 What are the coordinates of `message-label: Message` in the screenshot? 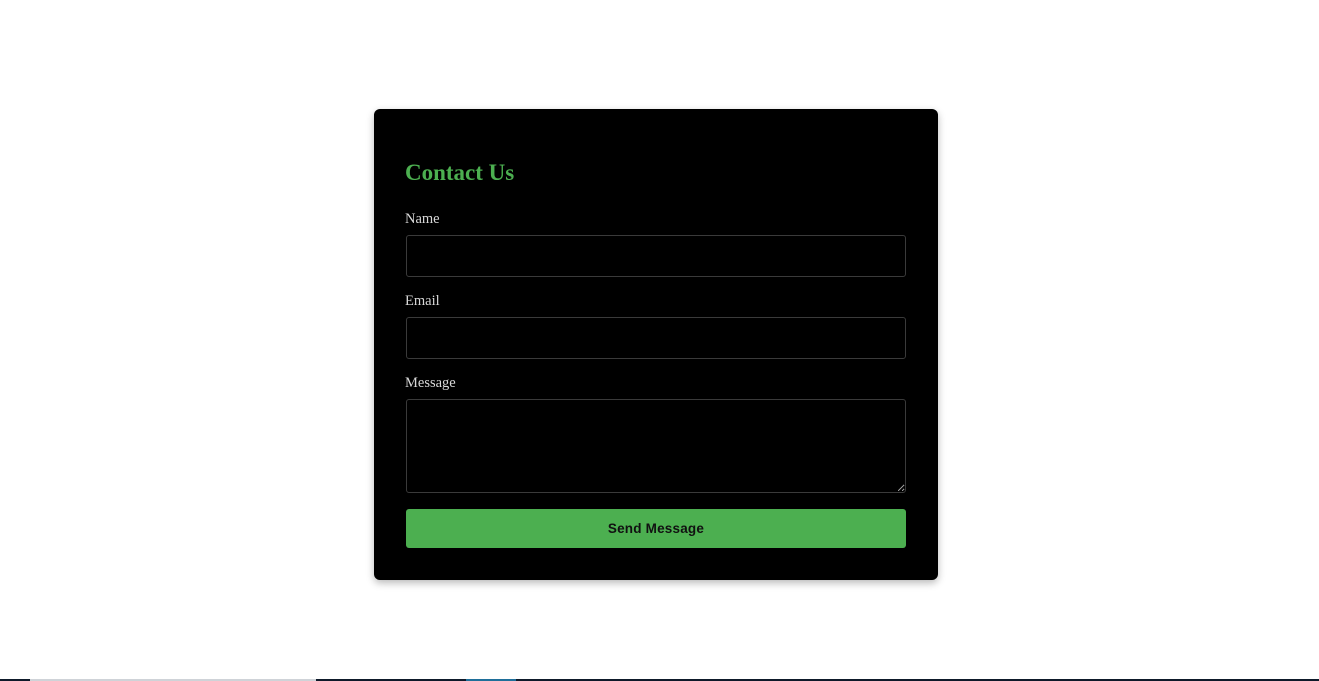 It's located at (430, 383).